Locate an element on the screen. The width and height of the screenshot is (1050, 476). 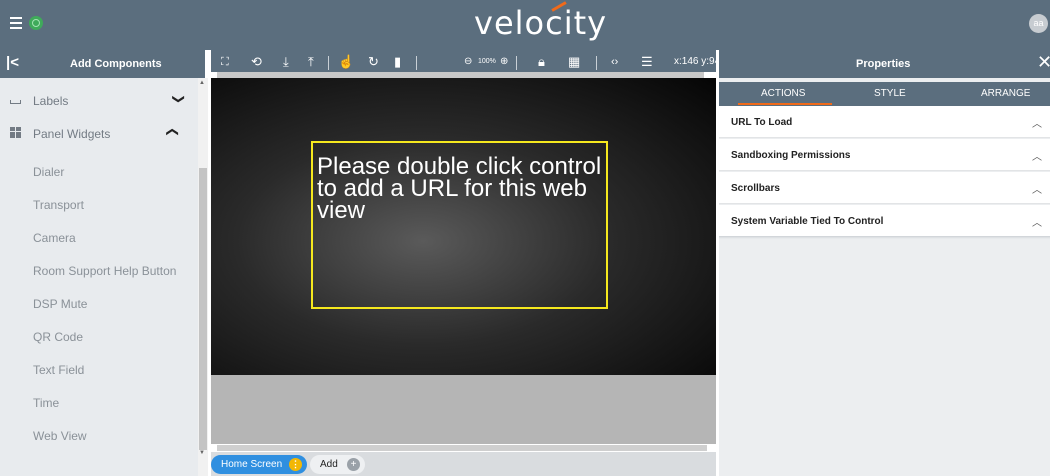
tab-add-page: Add + is located at coordinates (337, 464).